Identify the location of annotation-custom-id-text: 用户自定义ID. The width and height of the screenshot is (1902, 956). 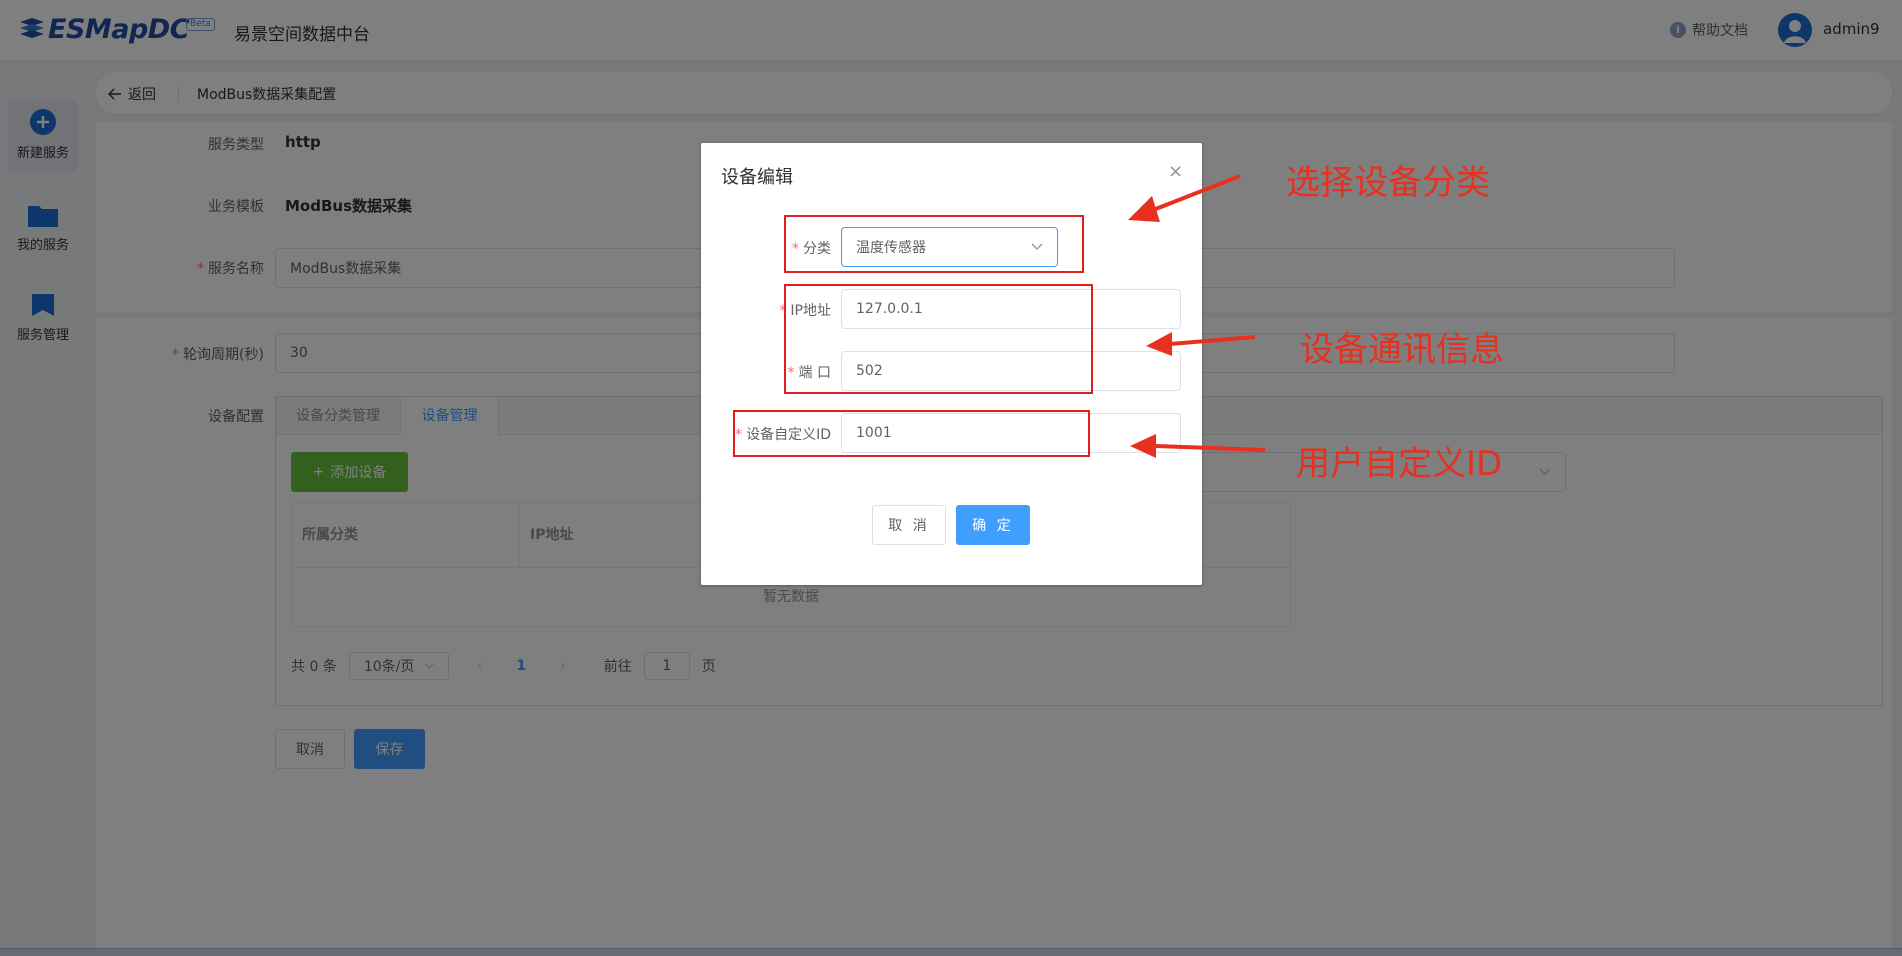
(1399, 464).